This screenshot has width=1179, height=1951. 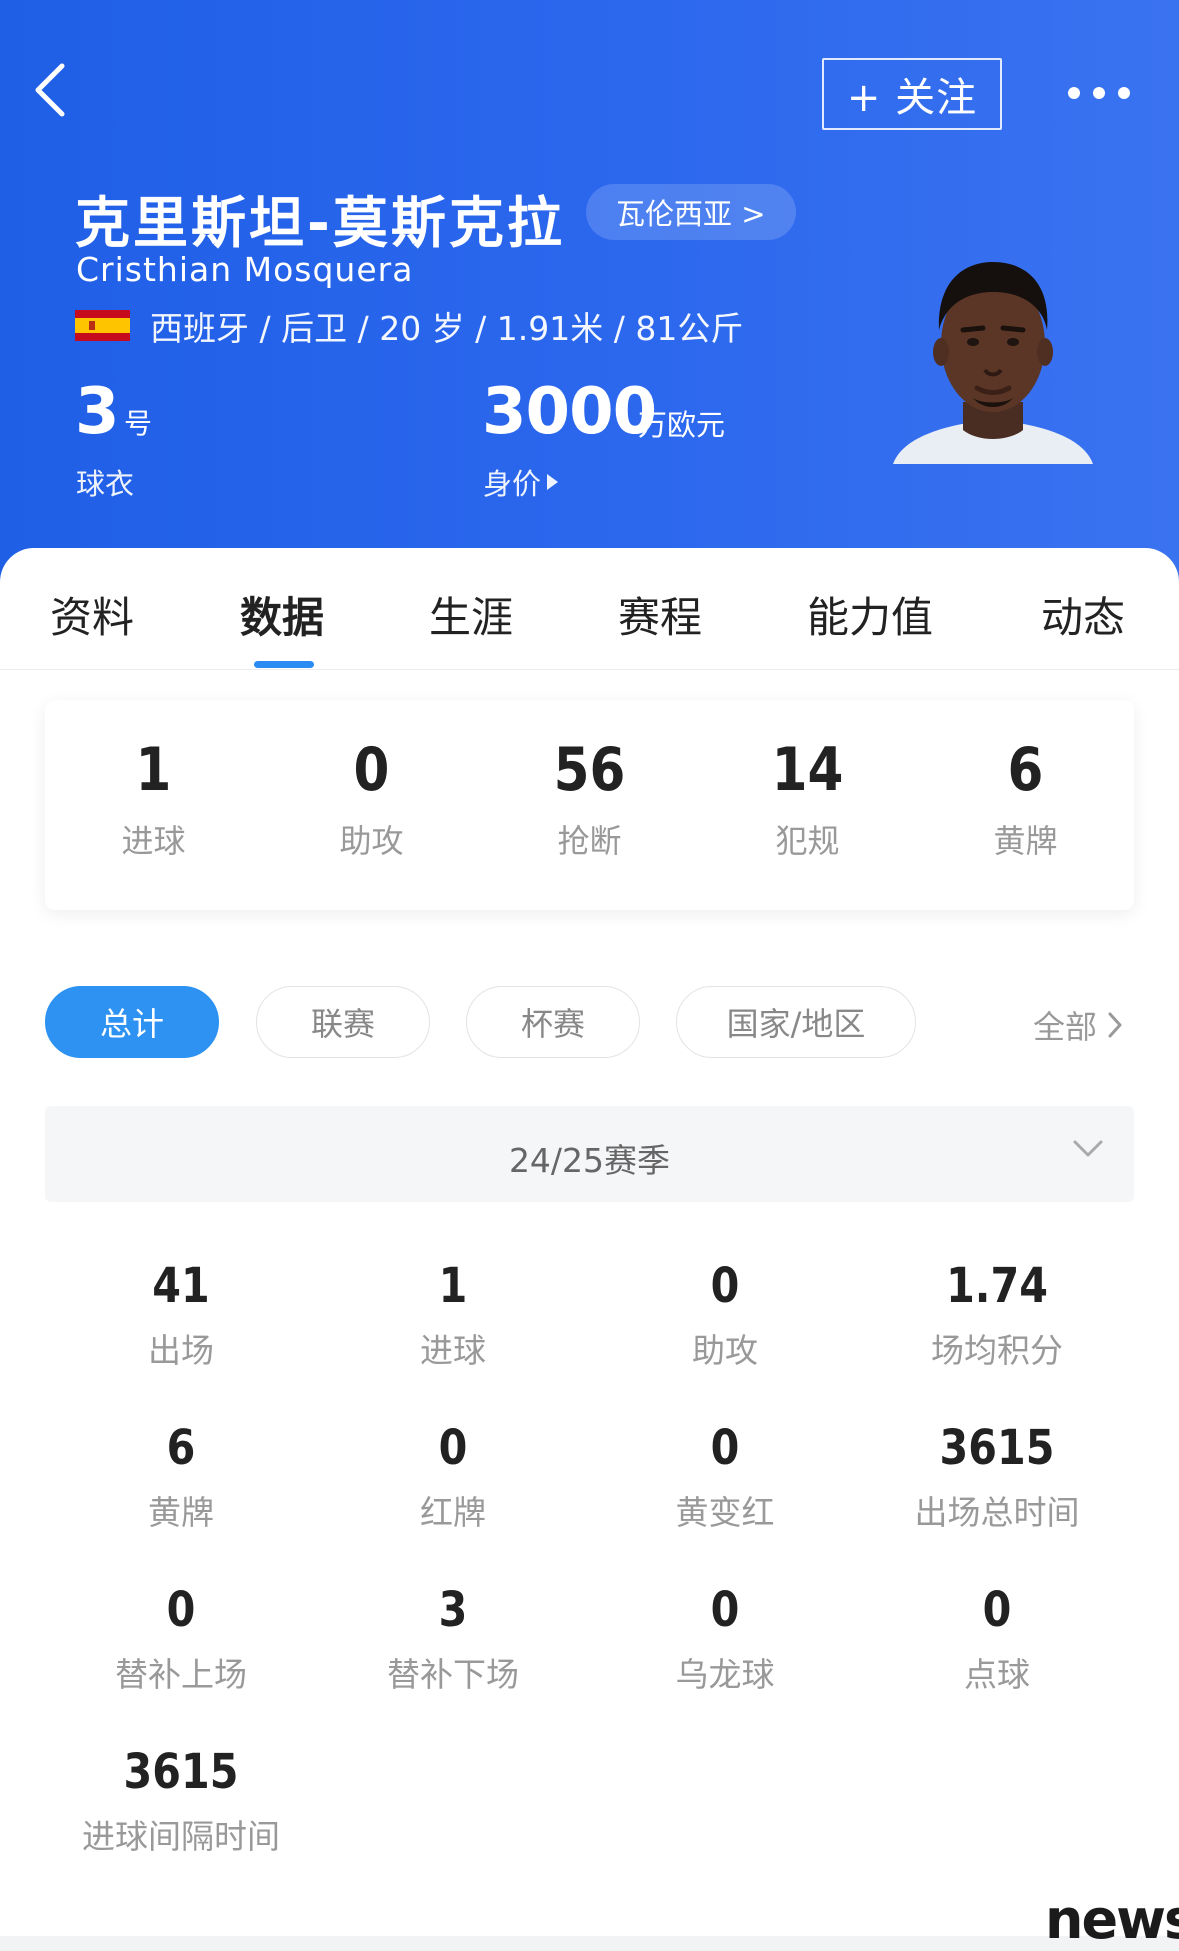 What do you see at coordinates (912, 94) in the screenshot?
I see `follow-button: + 关注` at bounding box center [912, 94].